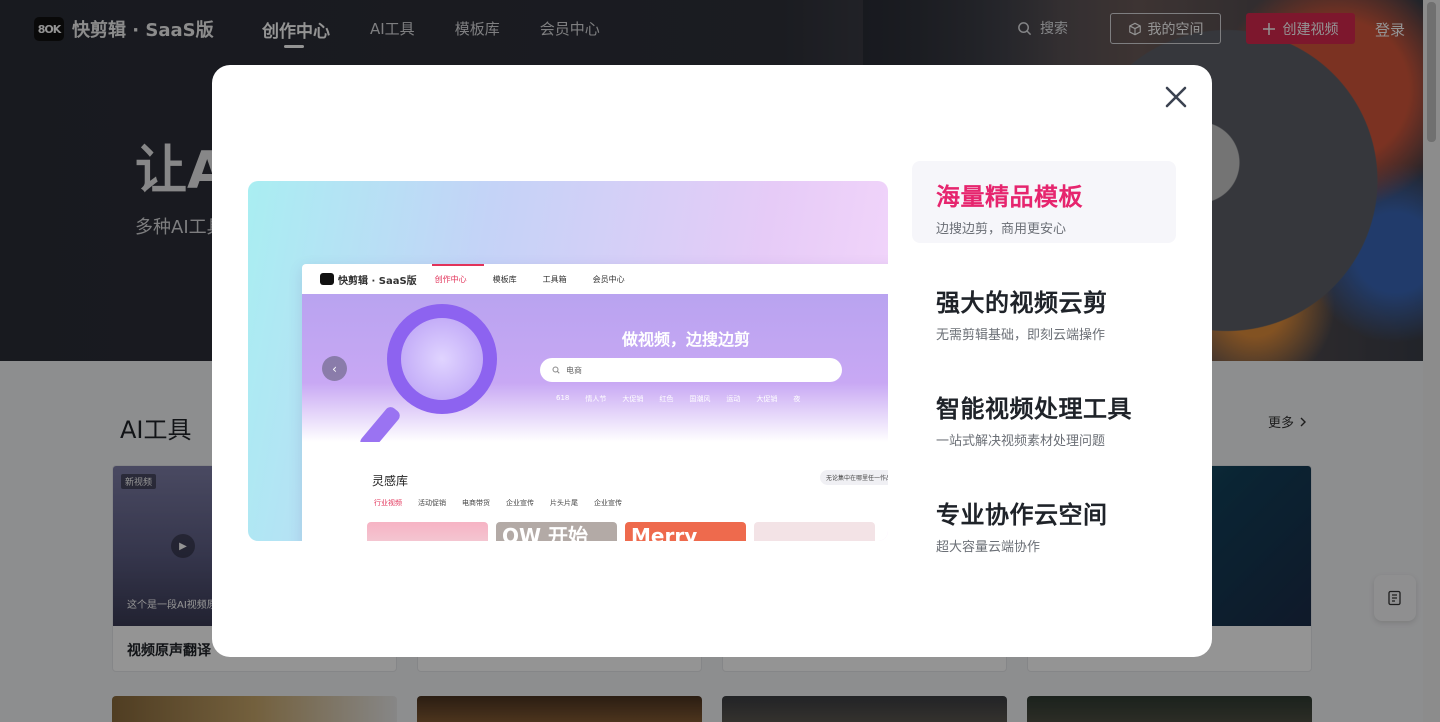 Image resolution: width=1440 pixels, height=722 pixels. I want to click on preview-logo: 快剪辑 · SaaS版, so click(368, 279).